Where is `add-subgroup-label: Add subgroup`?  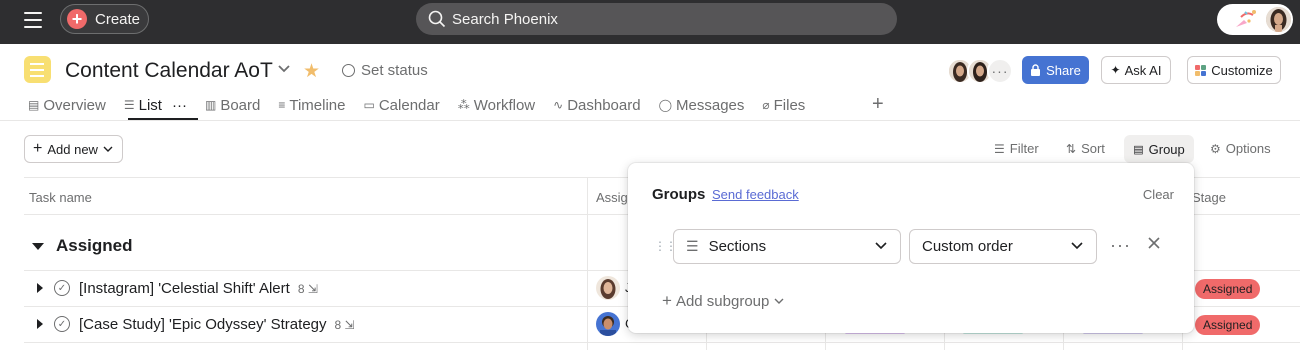 add-subgroup-label: Add subgroup is located at coordinates (722, 301).